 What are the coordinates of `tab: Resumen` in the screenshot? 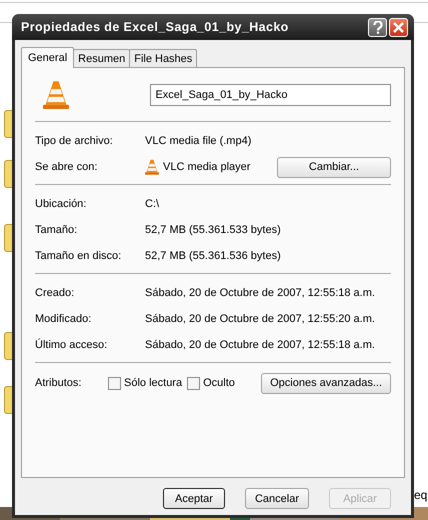 It's located at (101, 58).